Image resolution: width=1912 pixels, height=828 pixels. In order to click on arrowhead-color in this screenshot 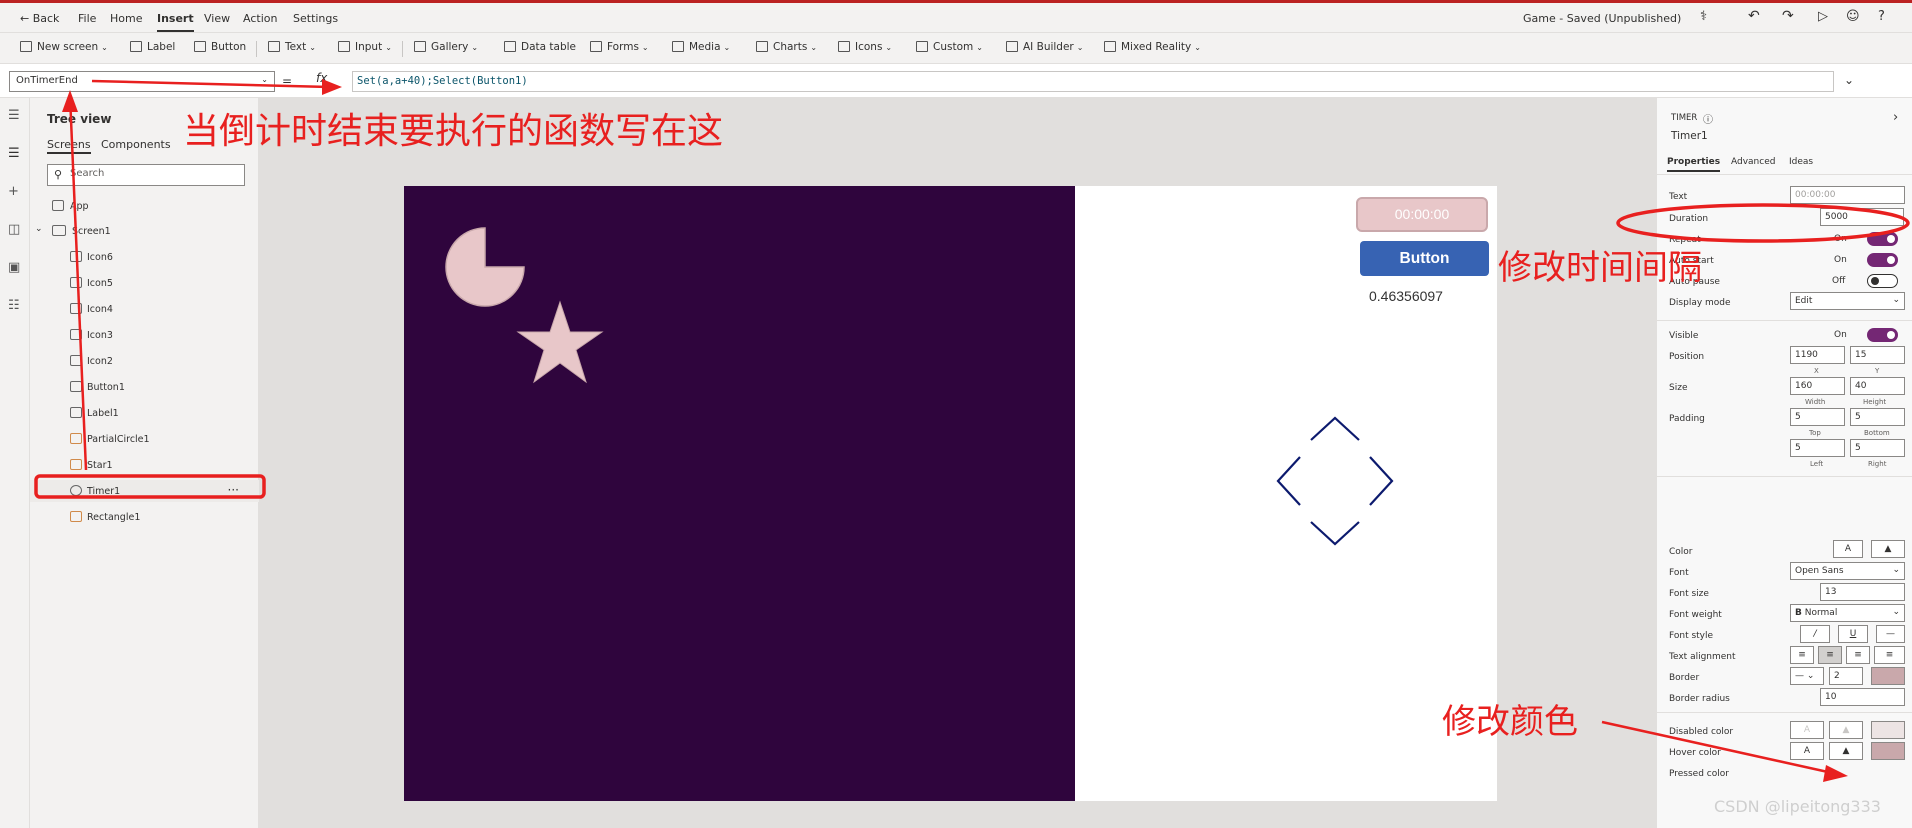, I will do `click(1835, 773)`.